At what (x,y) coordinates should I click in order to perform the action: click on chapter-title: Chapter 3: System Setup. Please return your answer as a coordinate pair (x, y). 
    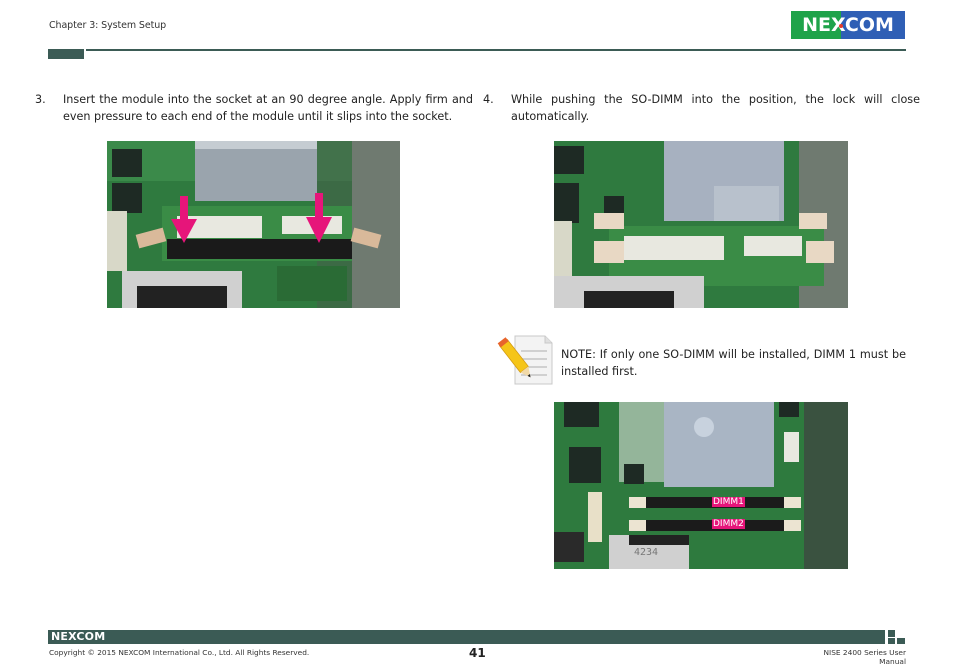
    Looking at the image, I should click on (108, 25).